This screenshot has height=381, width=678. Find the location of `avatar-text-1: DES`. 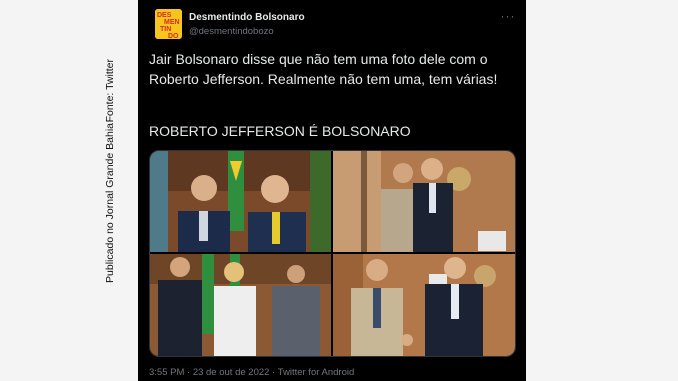

avatar-text-1: DES is located at coordinates (164, 15).